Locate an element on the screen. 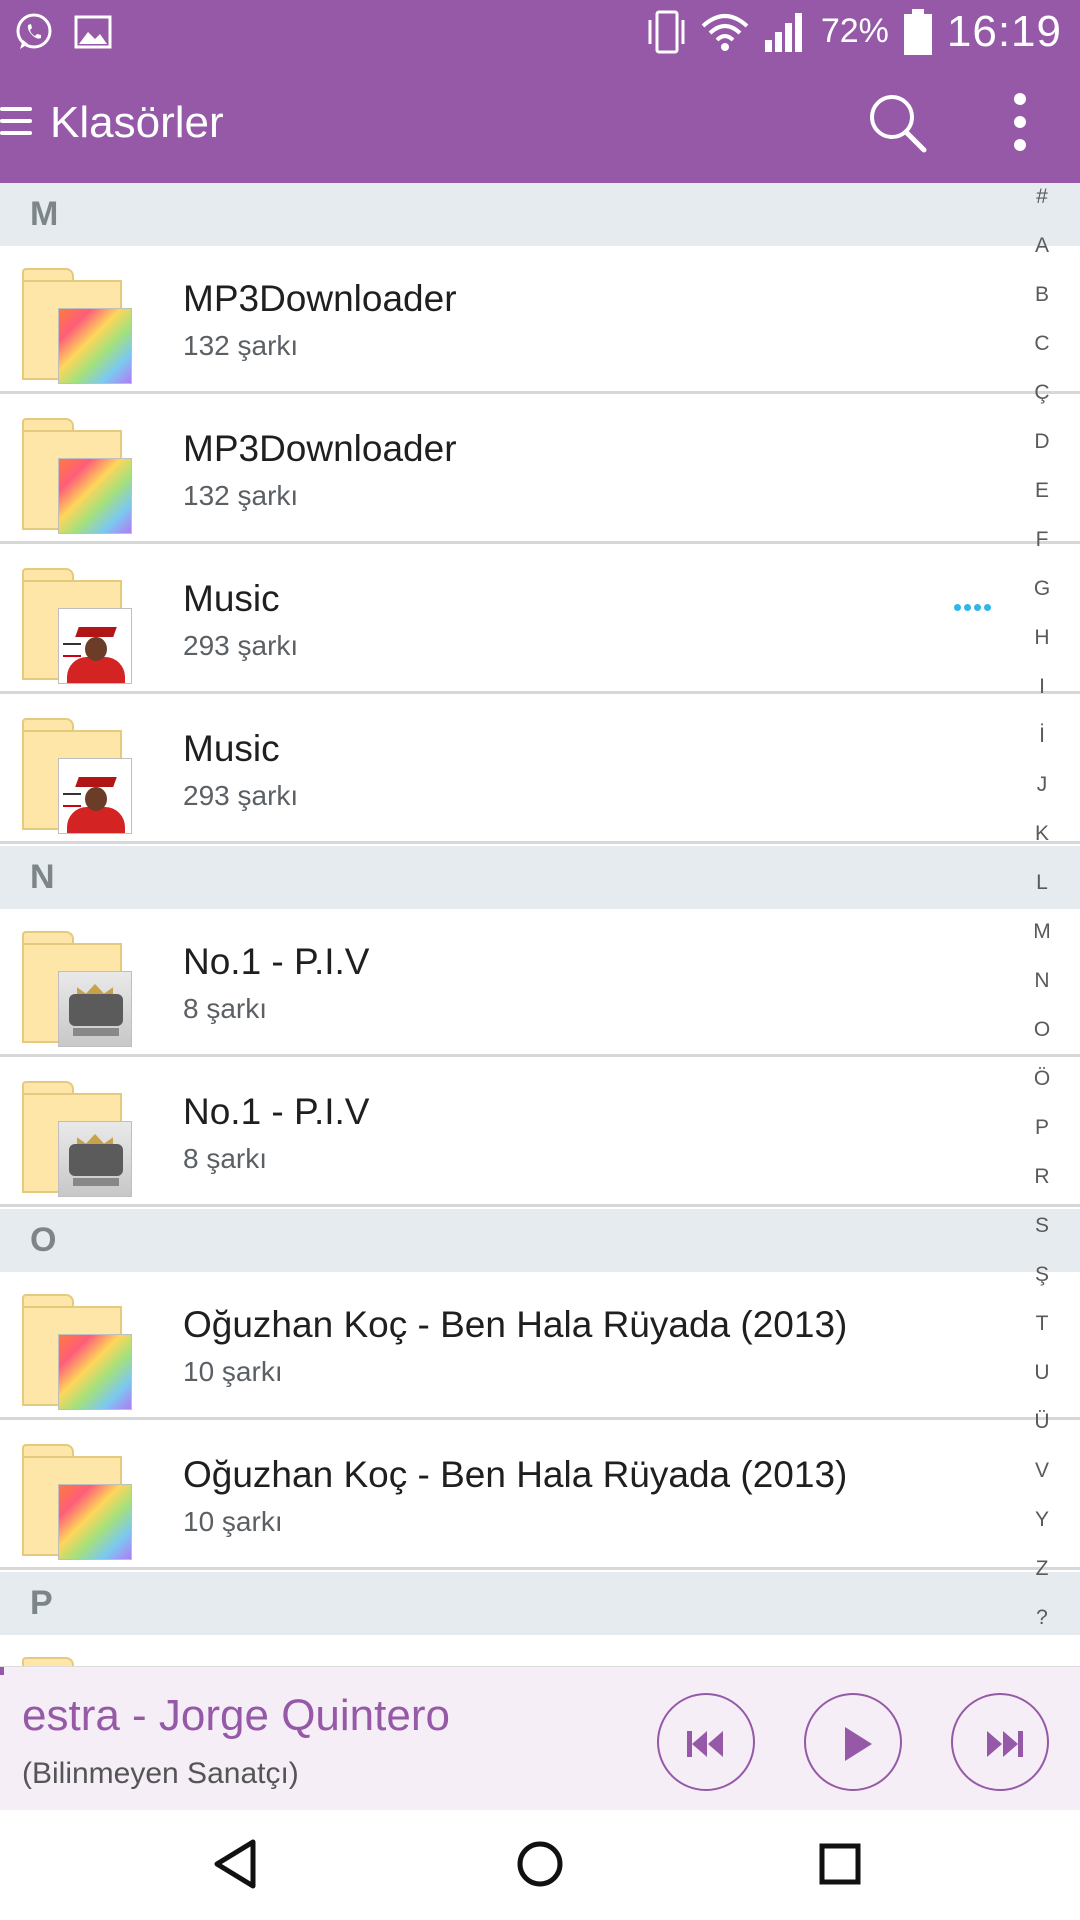 This screenshot has width=1080, height=1920. index-letter: N is located at coordinates (1042, 981).